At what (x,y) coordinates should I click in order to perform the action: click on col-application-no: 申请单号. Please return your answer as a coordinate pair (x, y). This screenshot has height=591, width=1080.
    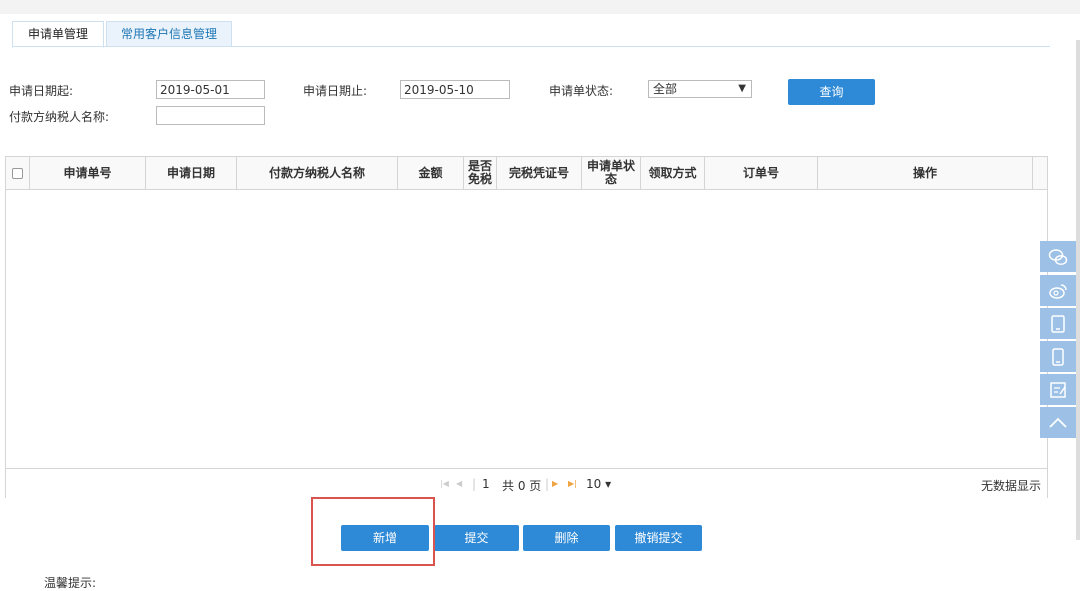
    Looking at the image, I should click on (88, 173).